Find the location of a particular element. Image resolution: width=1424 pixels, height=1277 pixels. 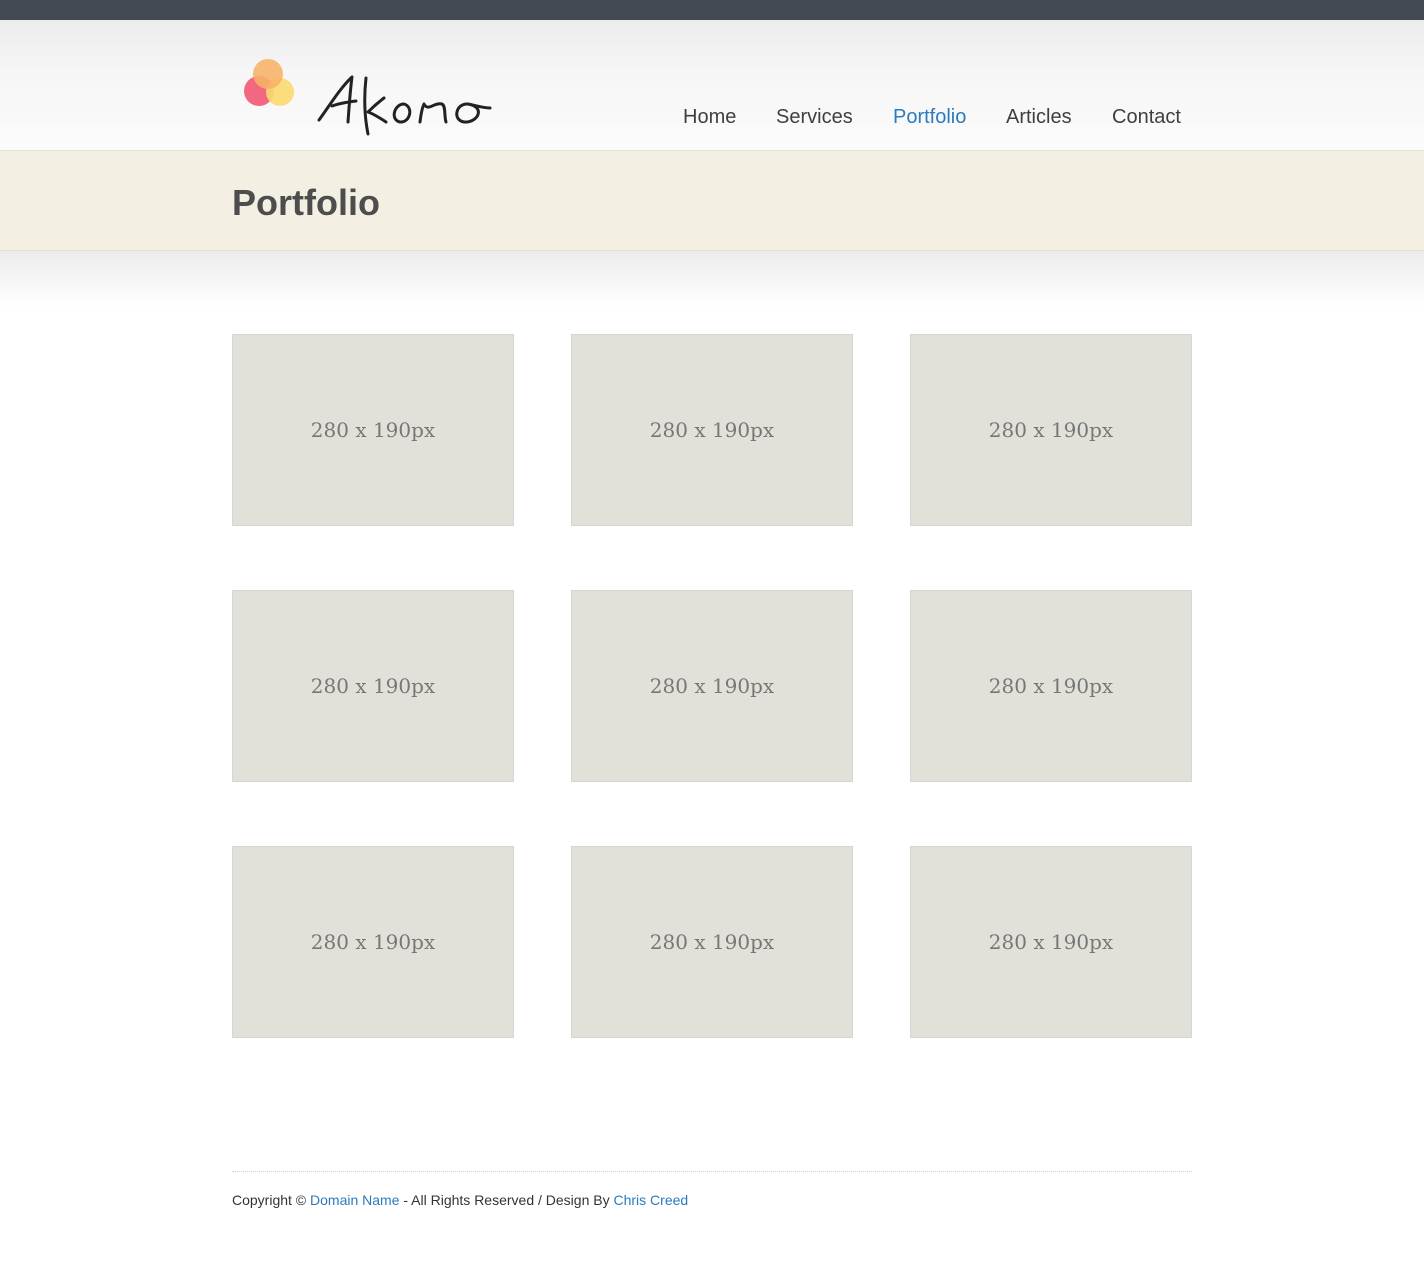

footer-divider is located at coordinates (712, 1171).